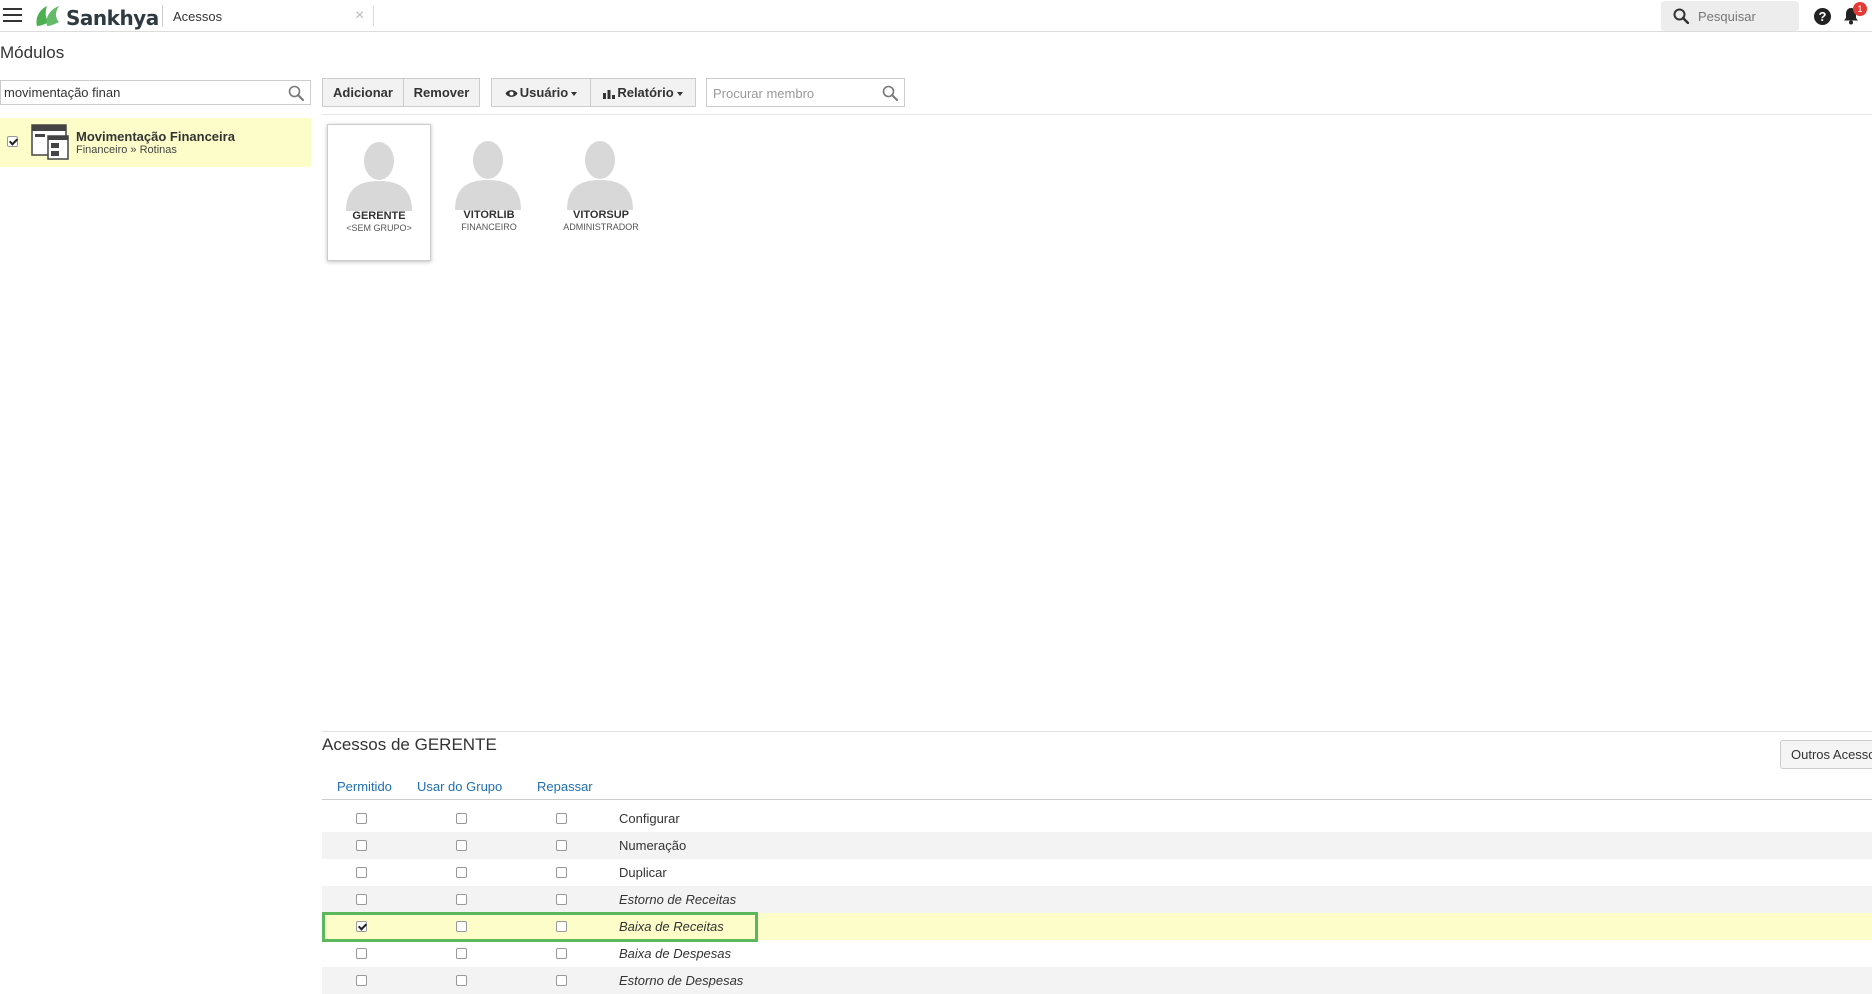 The image size is (1872, 994). I want to click on module-checkbox, so click(12, 141).